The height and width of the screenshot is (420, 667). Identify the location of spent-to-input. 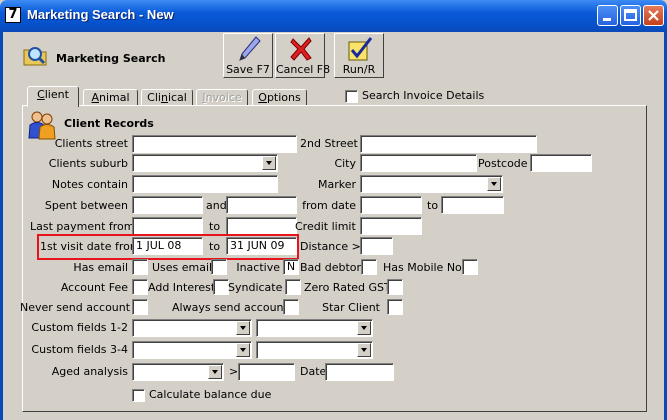
(261, 205).